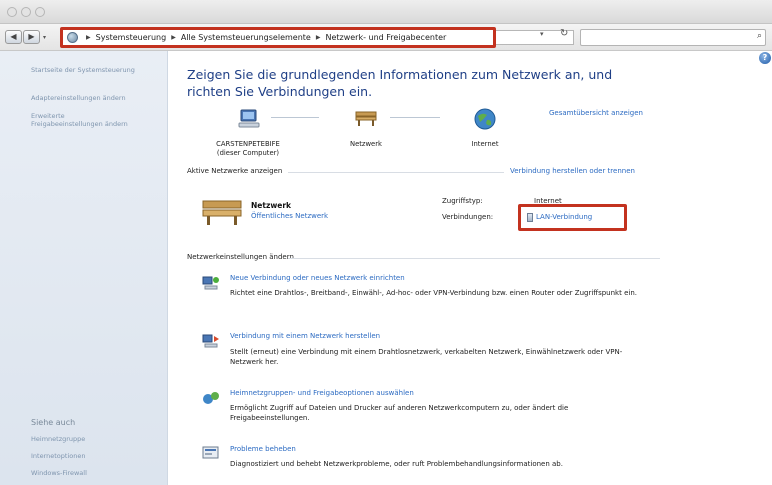 Image resolution: width=772 pixels, height=485 pixels. What do you see at coordinates (673, 37) in the screenshot?
I see `search-input: ⌕` at bounding box center [673, 37].